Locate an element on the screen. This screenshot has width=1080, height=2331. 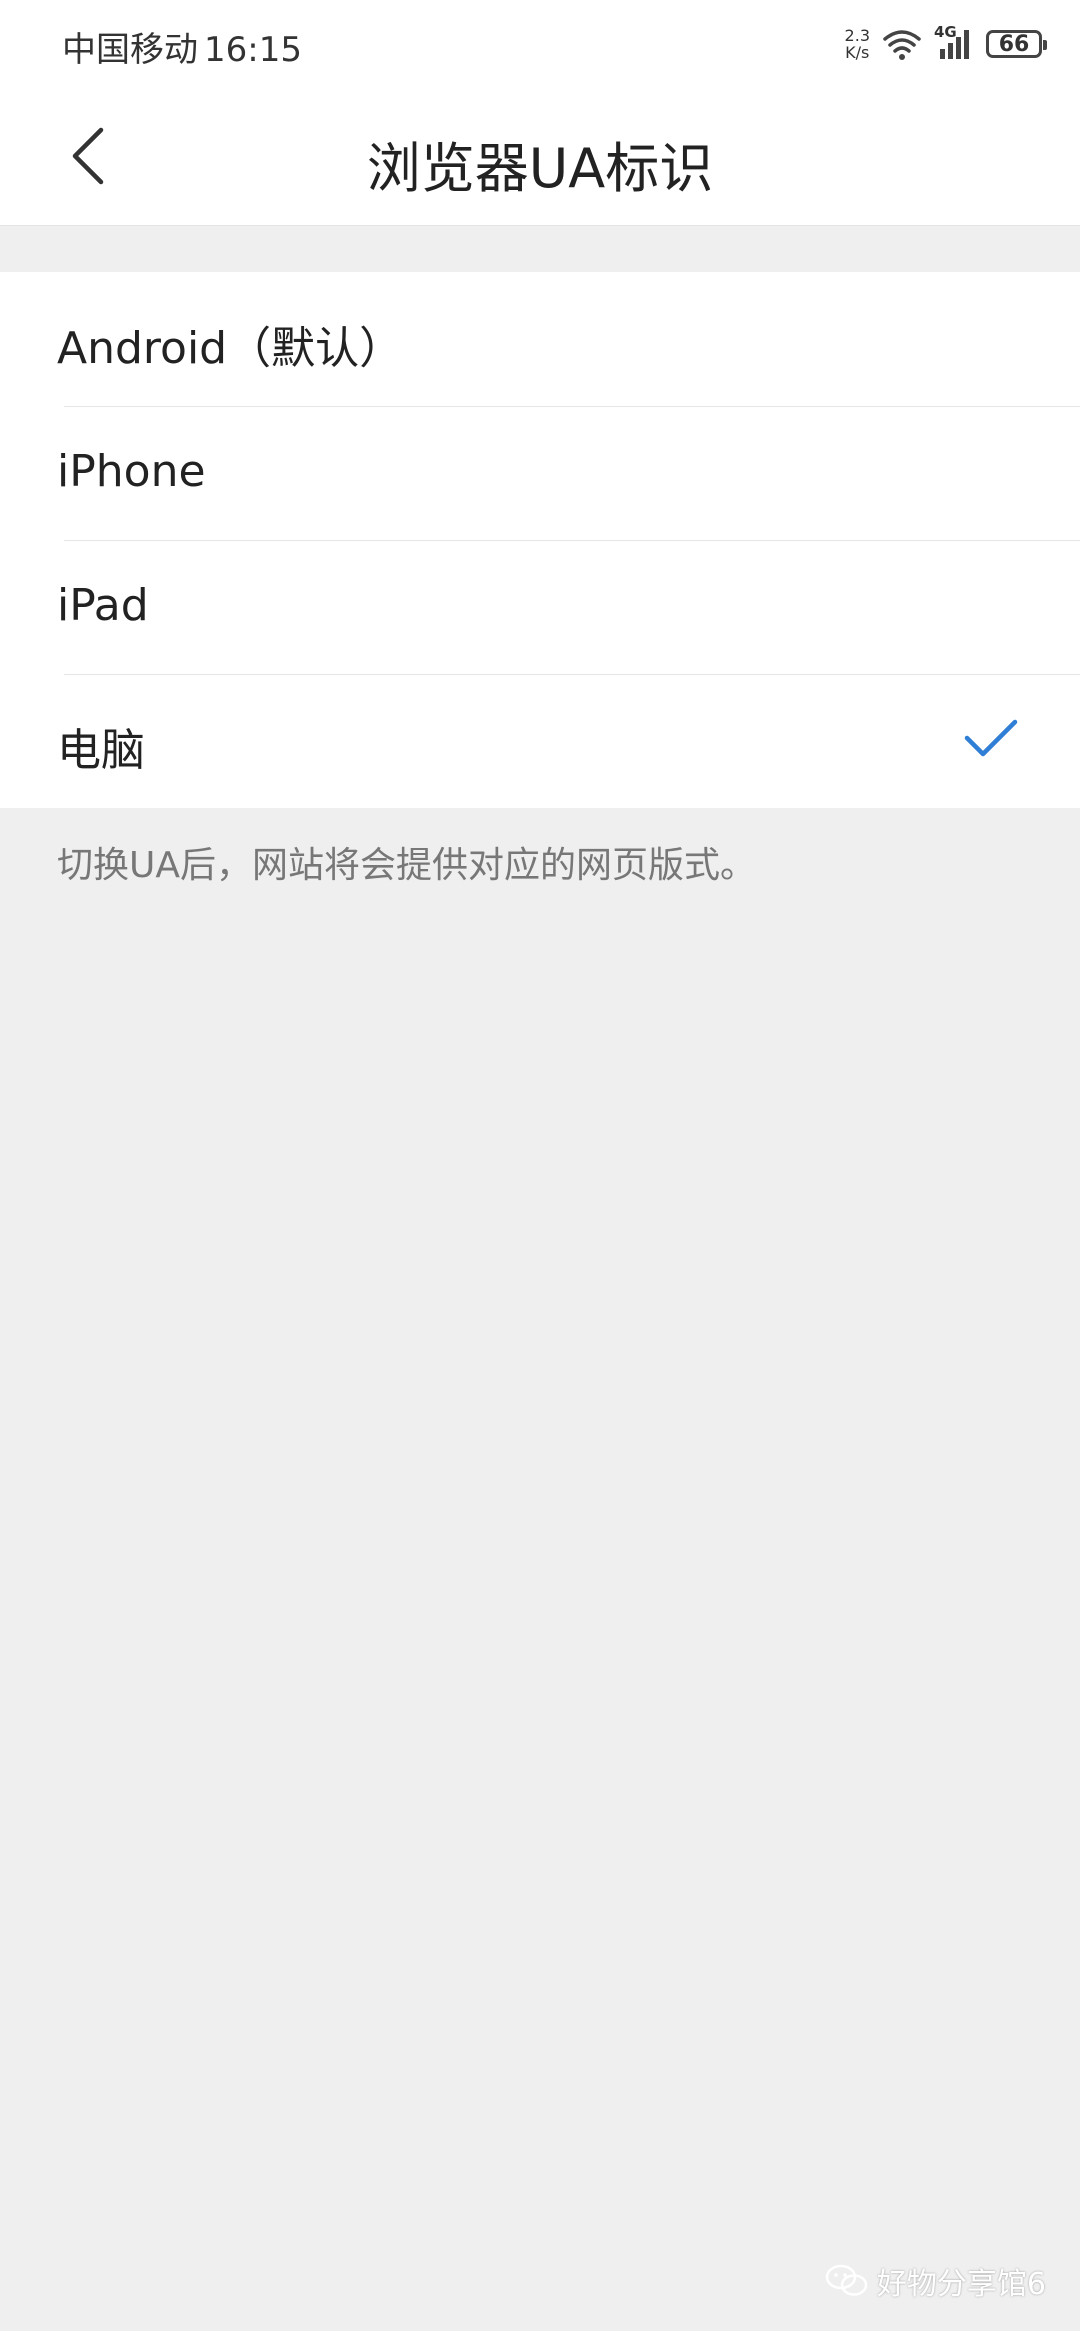
wechat-icon is located at coordinates (847, 2281).